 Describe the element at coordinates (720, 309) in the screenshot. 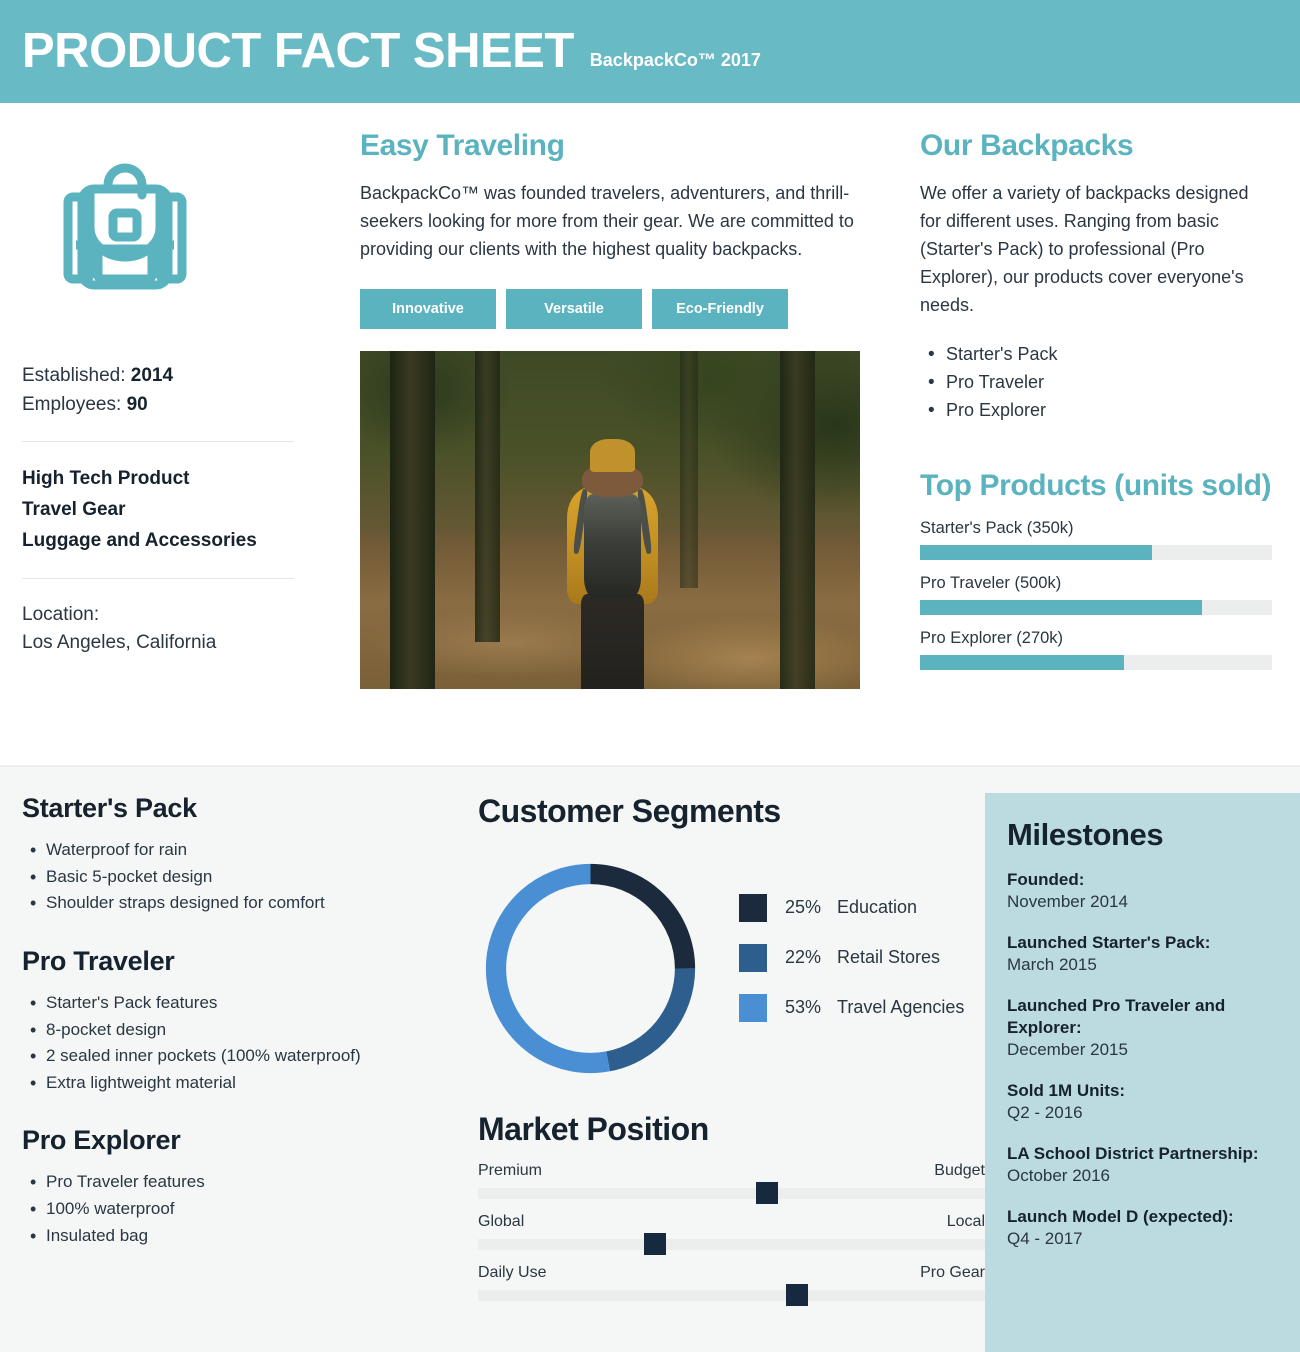

I see `tag-eco-friendly: Eco-Friendly` at that location.